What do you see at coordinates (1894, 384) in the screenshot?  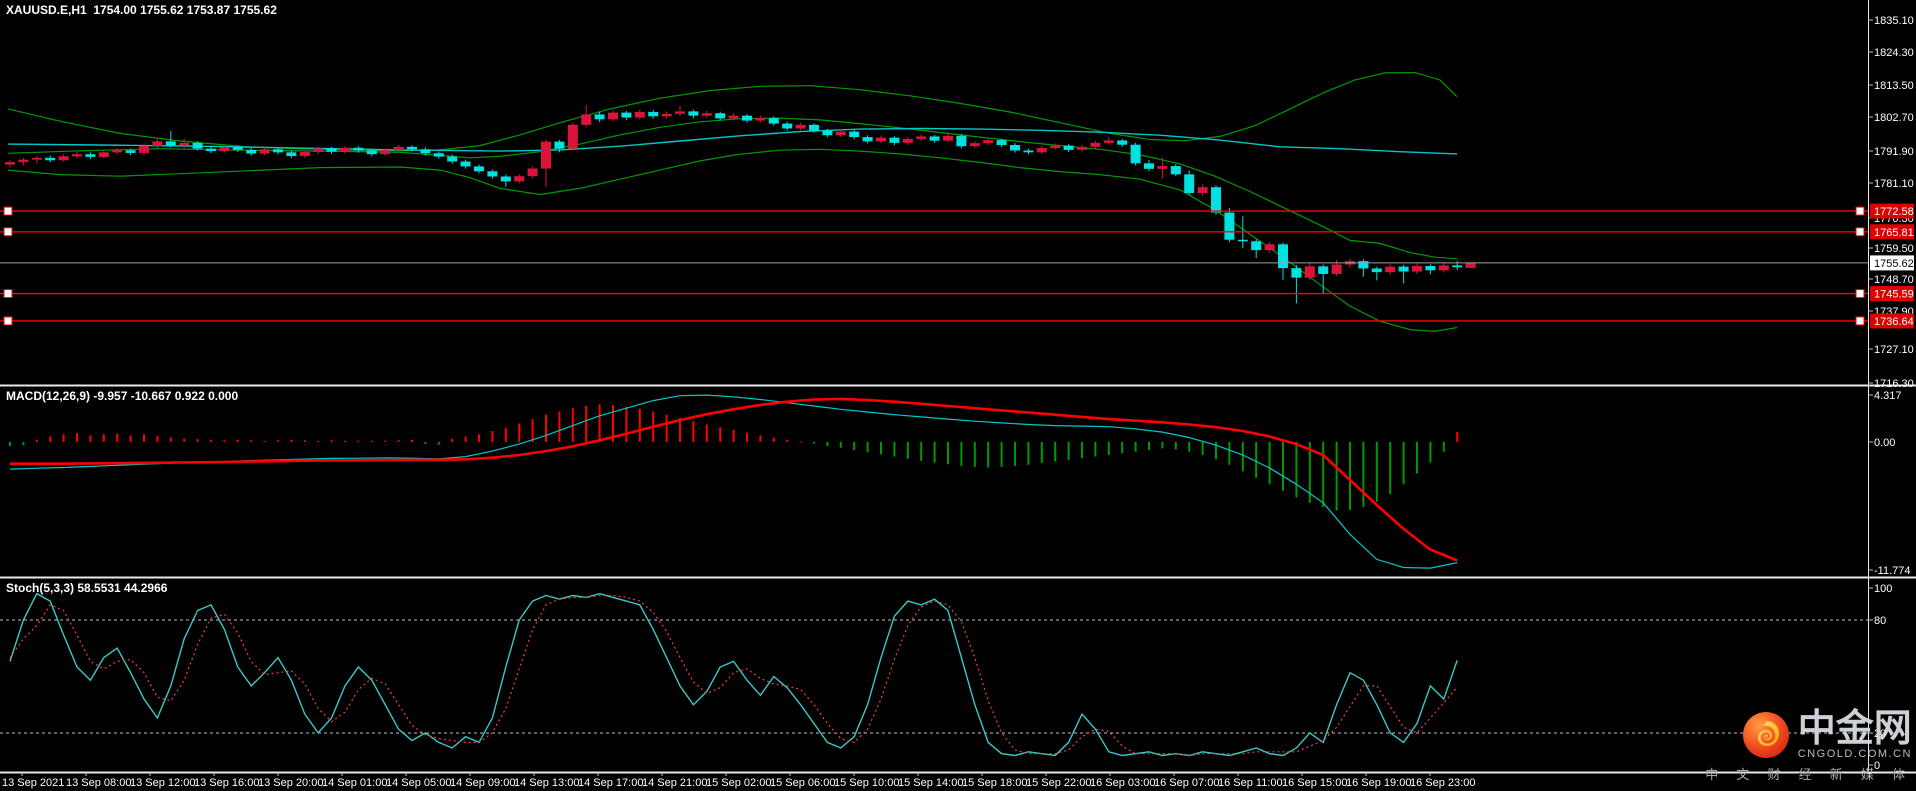 I see `axis-tick-label: 1716.30` at bounding box center [1894, 384].